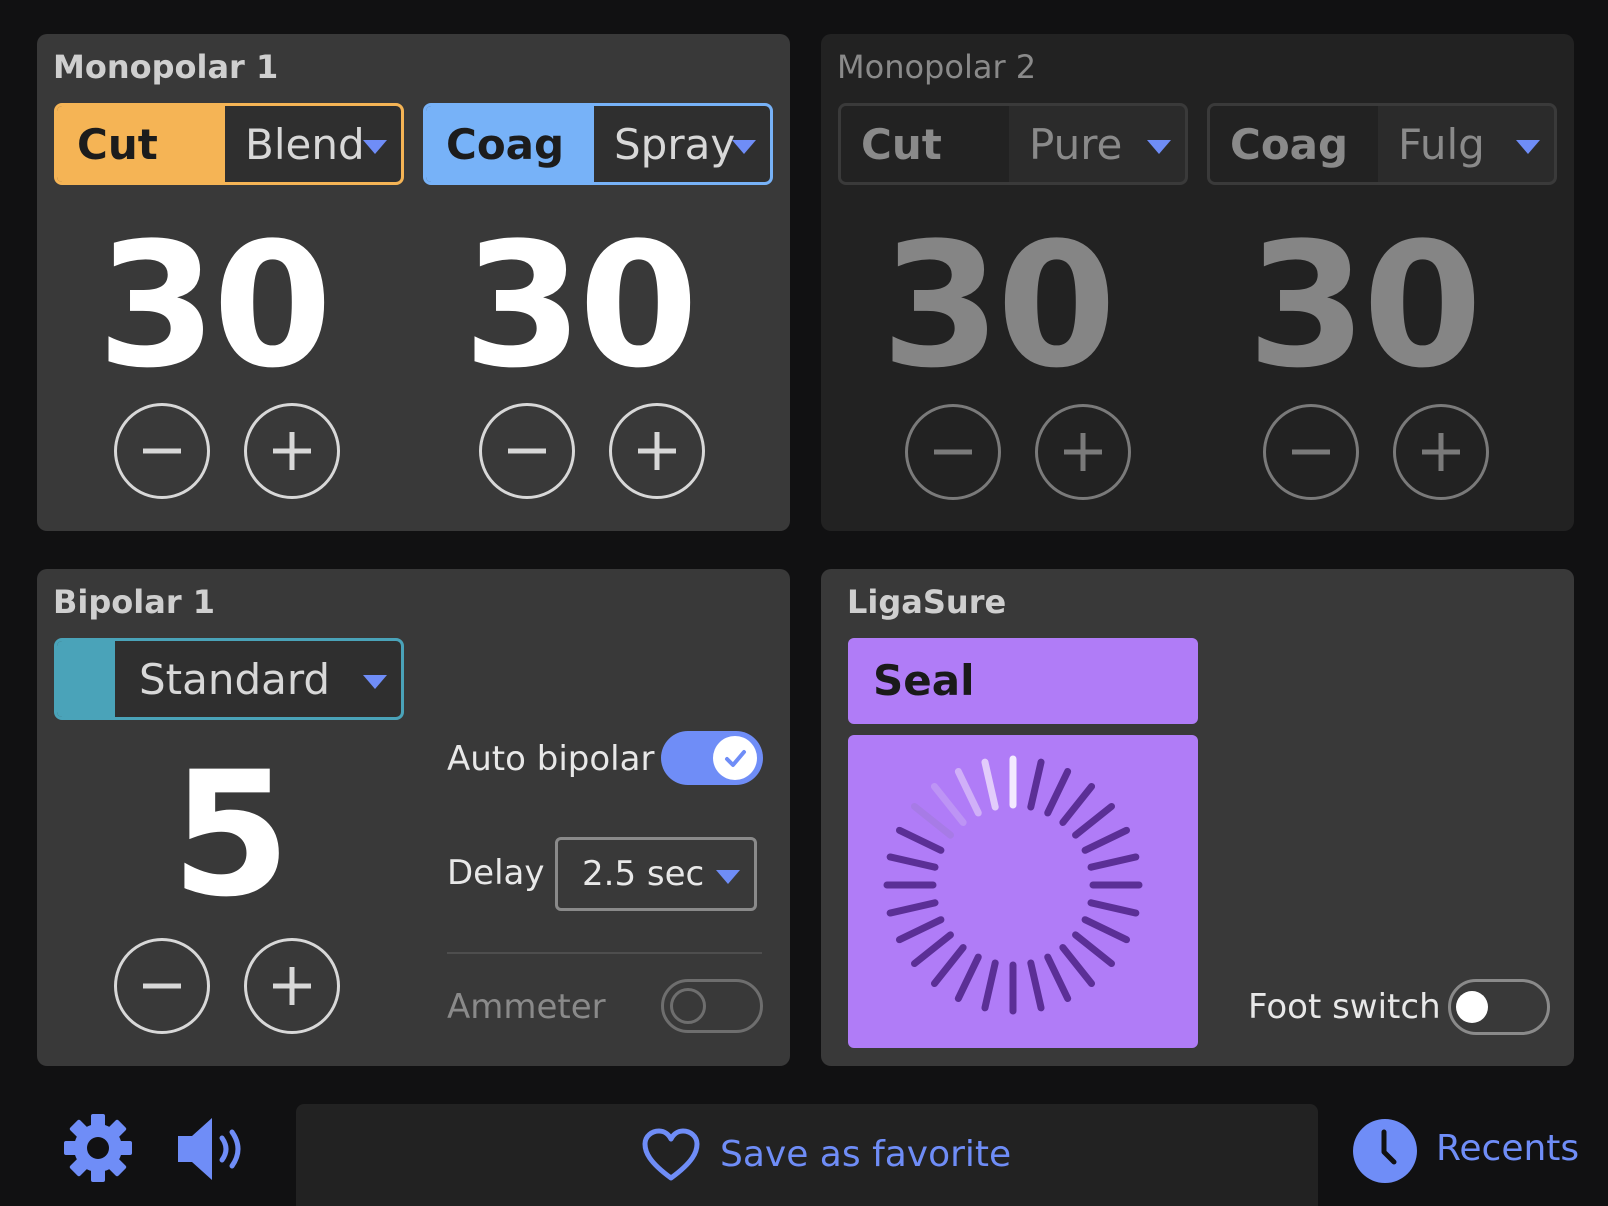  Describe the element at coordinates (166, 67) in the screenshot. I see `panel-title: Monopolar 1` at that location.